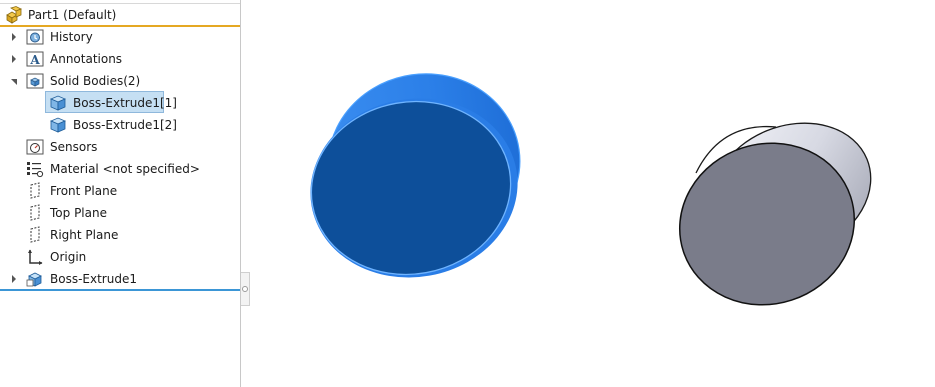  What do you see at coordinates (84, 235) in the screenshot?
I see `tree-item-label: Right Plane` at bounding box center [84, 235].